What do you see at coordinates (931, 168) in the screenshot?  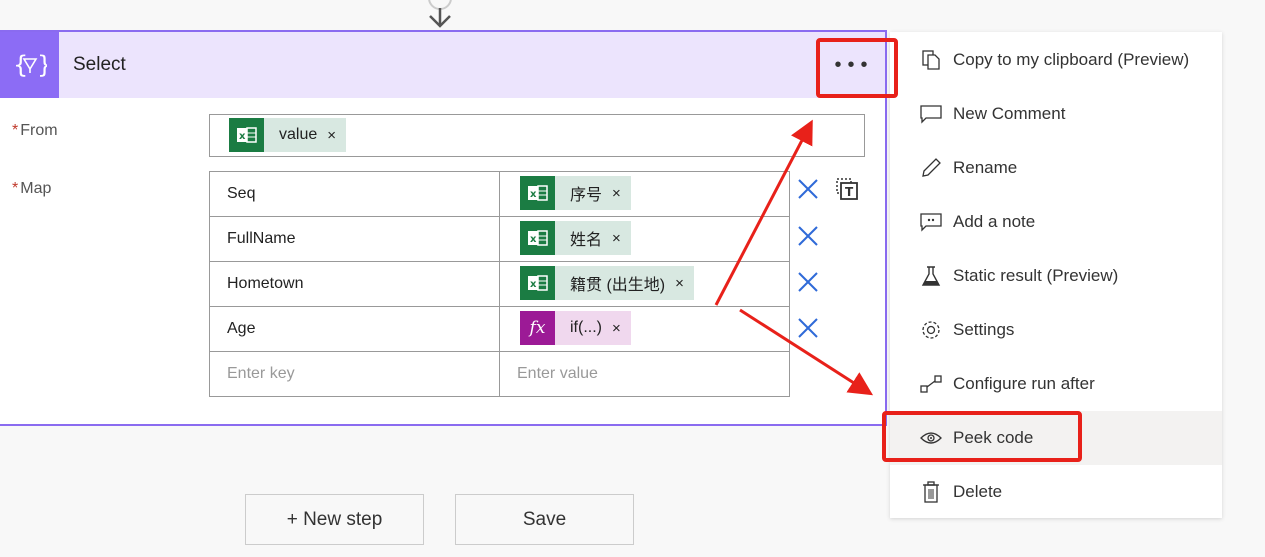 I see `pencil-icon` at bounding box center [931, 168].